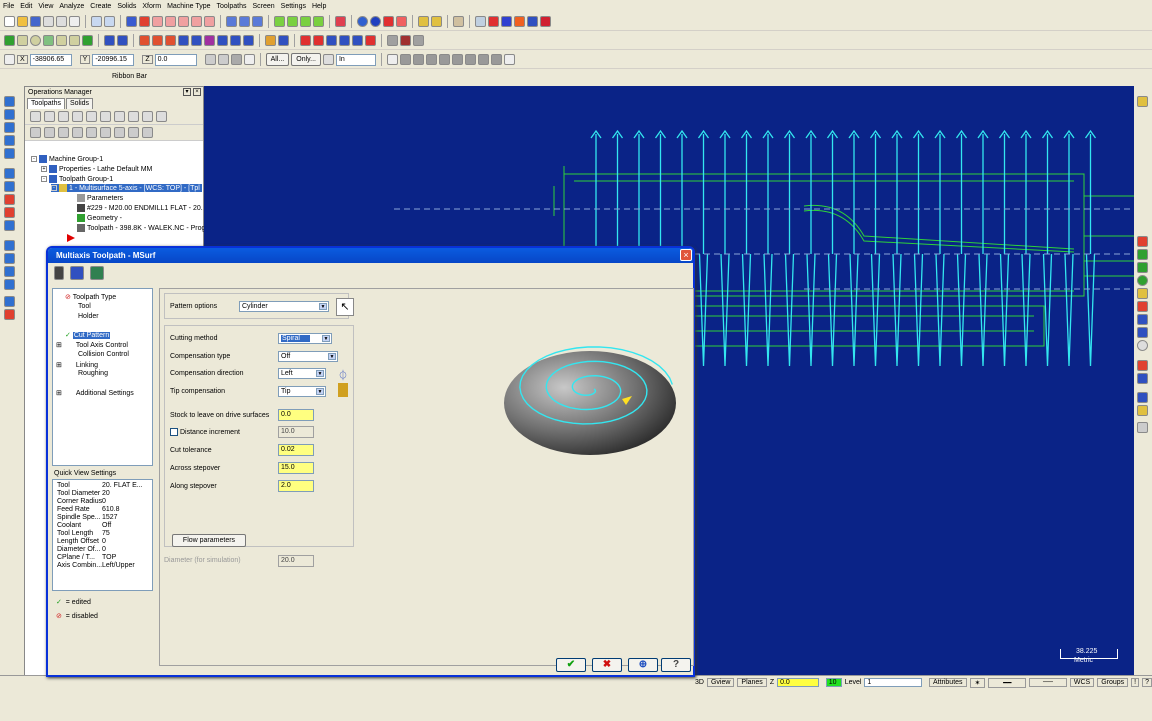 Image resolution: width=1152 pixels, height=721 pixels. Describe the element at coordinates (209, 40) in the screenshot. I see `stretch-icon` at that location.